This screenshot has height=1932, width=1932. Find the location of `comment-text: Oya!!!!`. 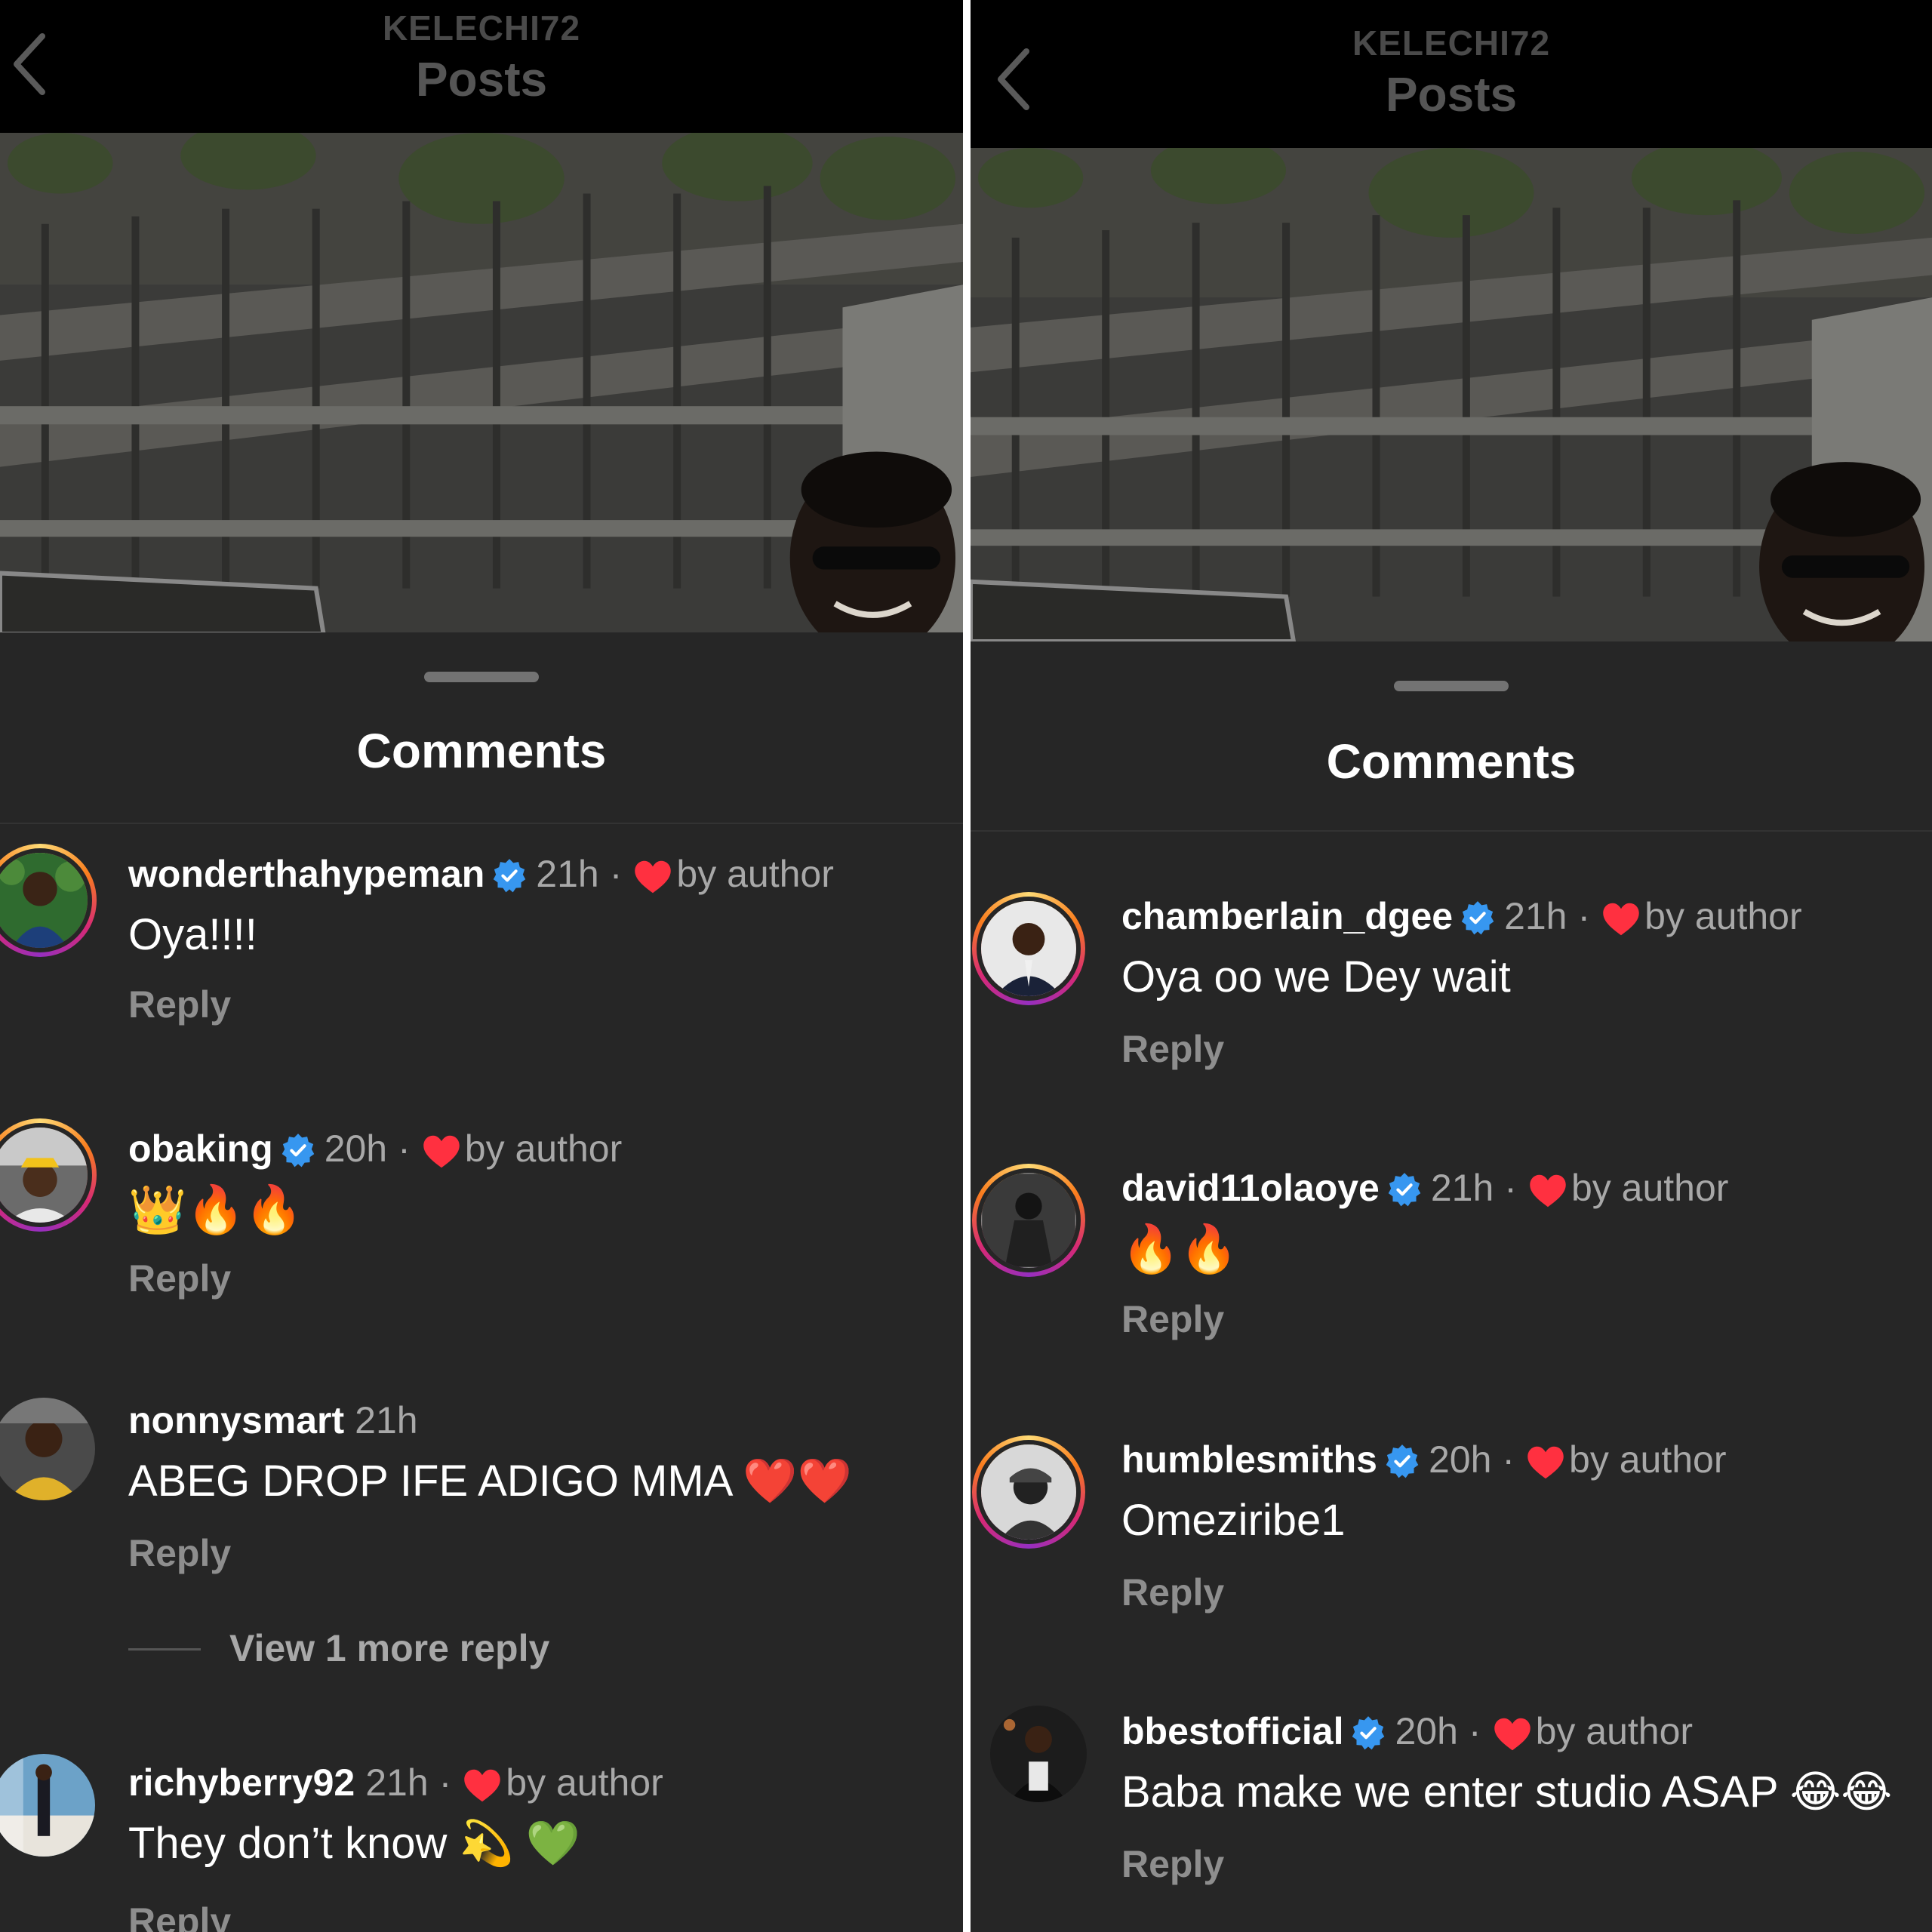

comment-text: Oya!!!! is located at coordinates (192, 934).